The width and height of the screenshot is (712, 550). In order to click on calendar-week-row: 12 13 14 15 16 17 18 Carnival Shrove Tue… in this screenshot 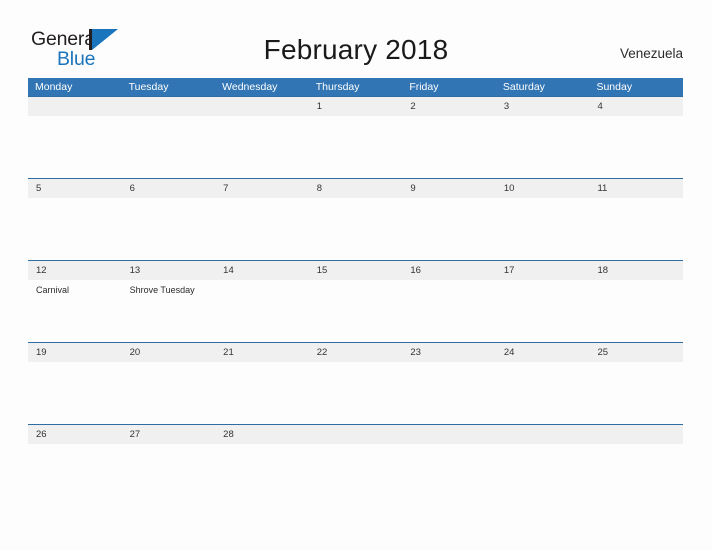, I will do `click(355, 301)`.